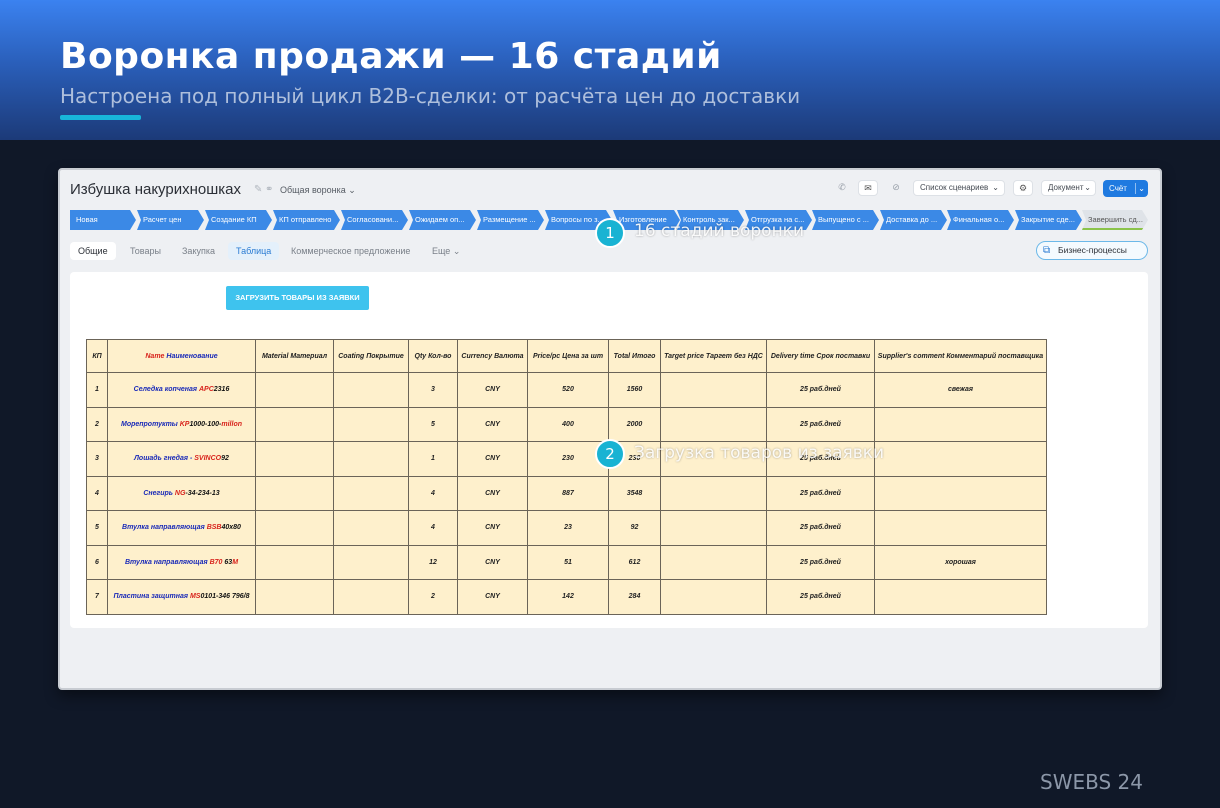  I want to click on col-kp: КП, so click(97, 356).